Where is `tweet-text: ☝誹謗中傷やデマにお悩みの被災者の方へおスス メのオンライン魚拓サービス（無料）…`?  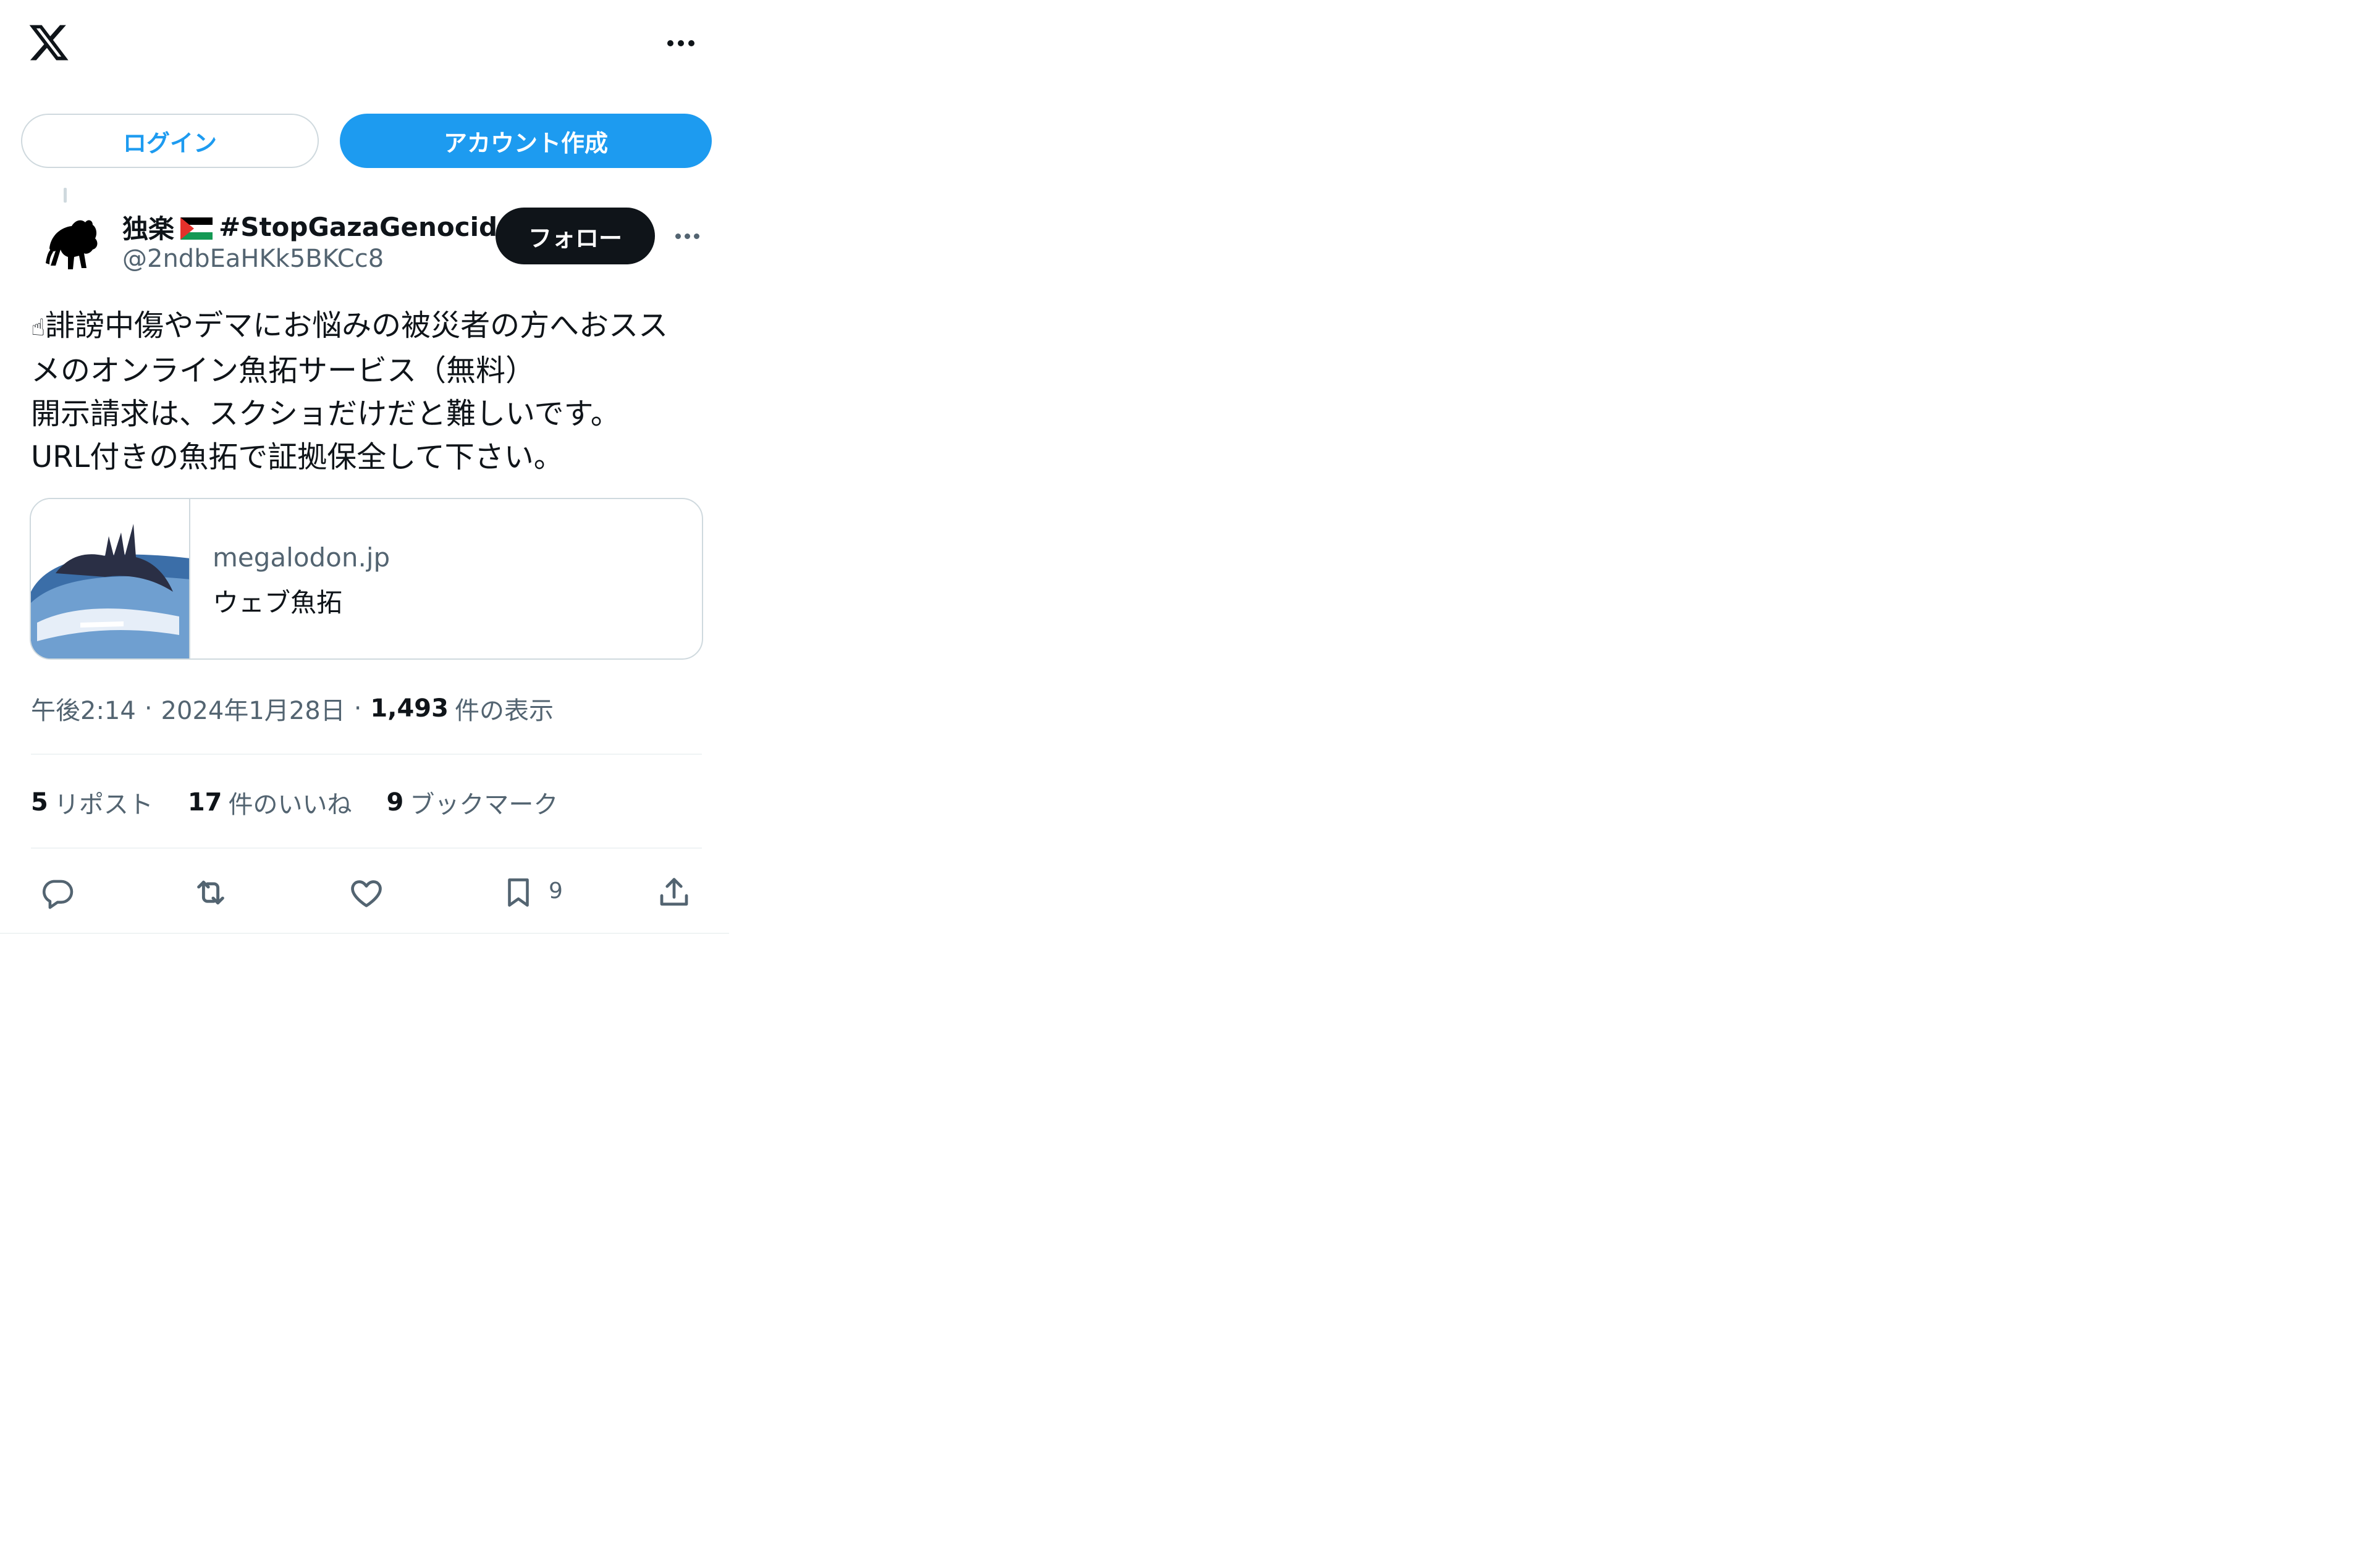 tweet-text: ☝誹謗中傷やデマにお悩みの被災者の方へおスス メのオンライン魚拓サービス（無料）… is located at coordinates (371, 391).